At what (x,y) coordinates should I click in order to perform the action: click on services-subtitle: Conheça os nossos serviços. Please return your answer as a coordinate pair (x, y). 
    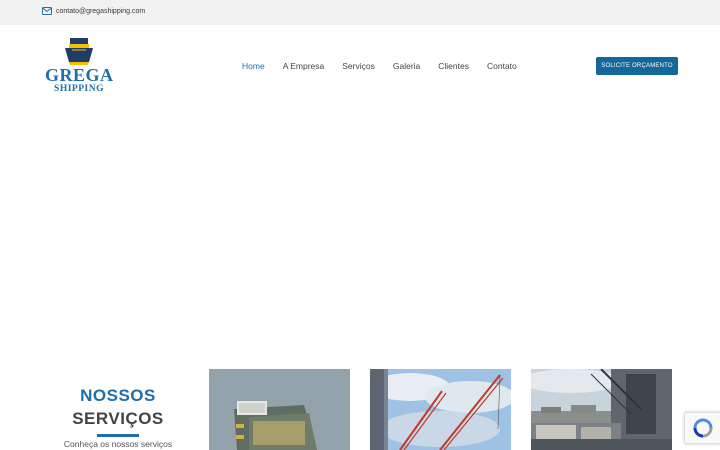
    Looking at the image, I should click on (118, 444).